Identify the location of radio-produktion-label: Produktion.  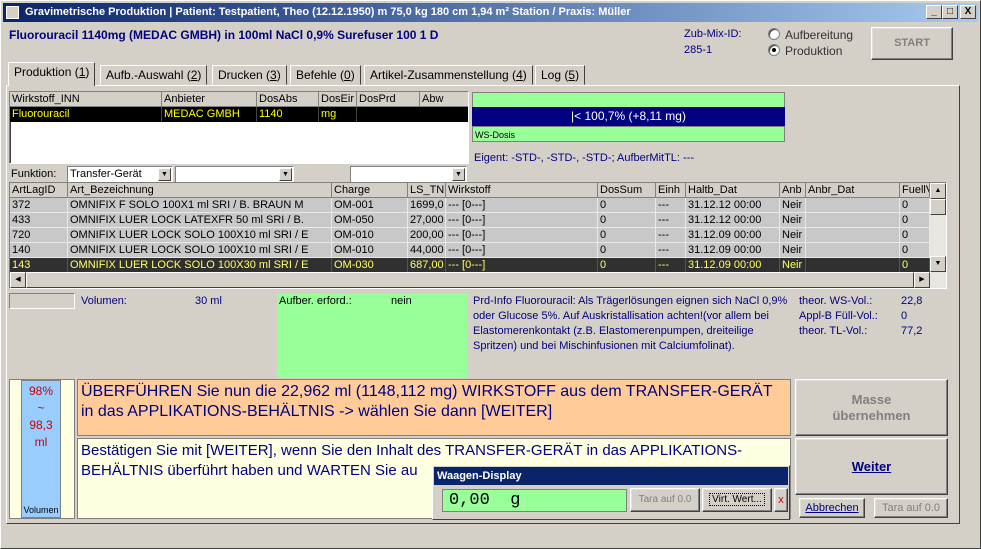
(813, 51).